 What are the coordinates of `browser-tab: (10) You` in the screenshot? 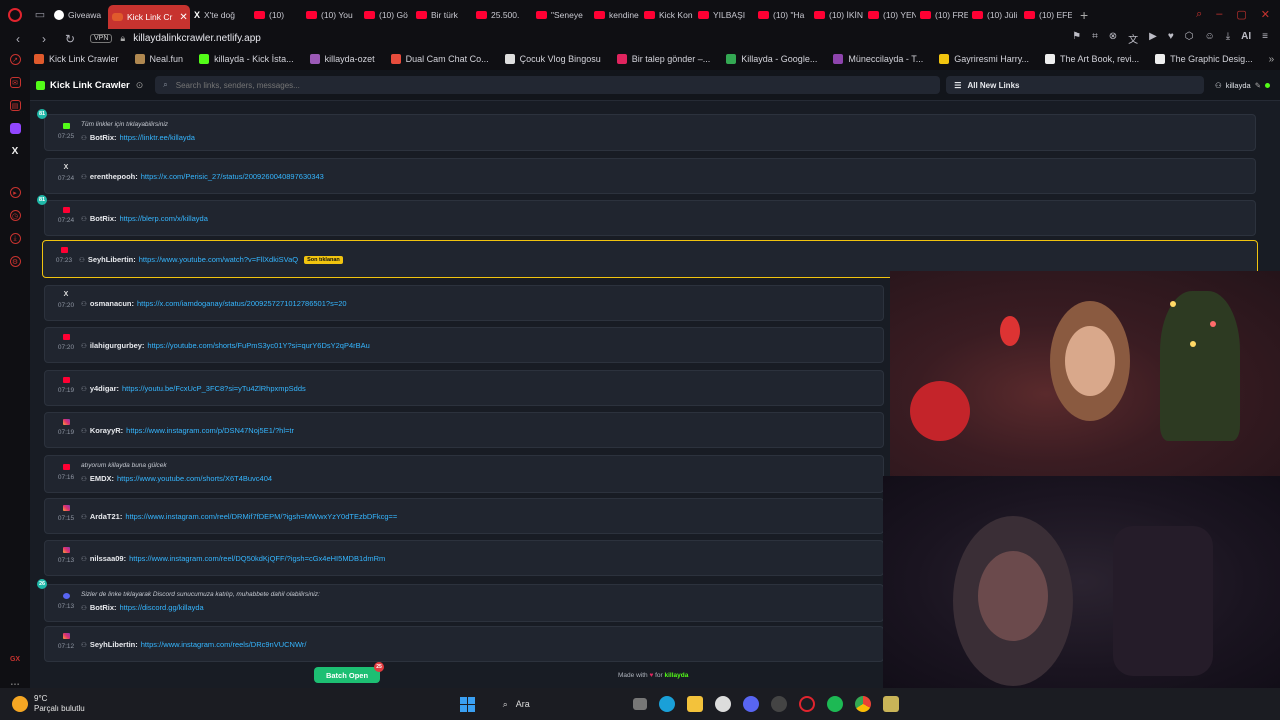 It's located at (331, 15).